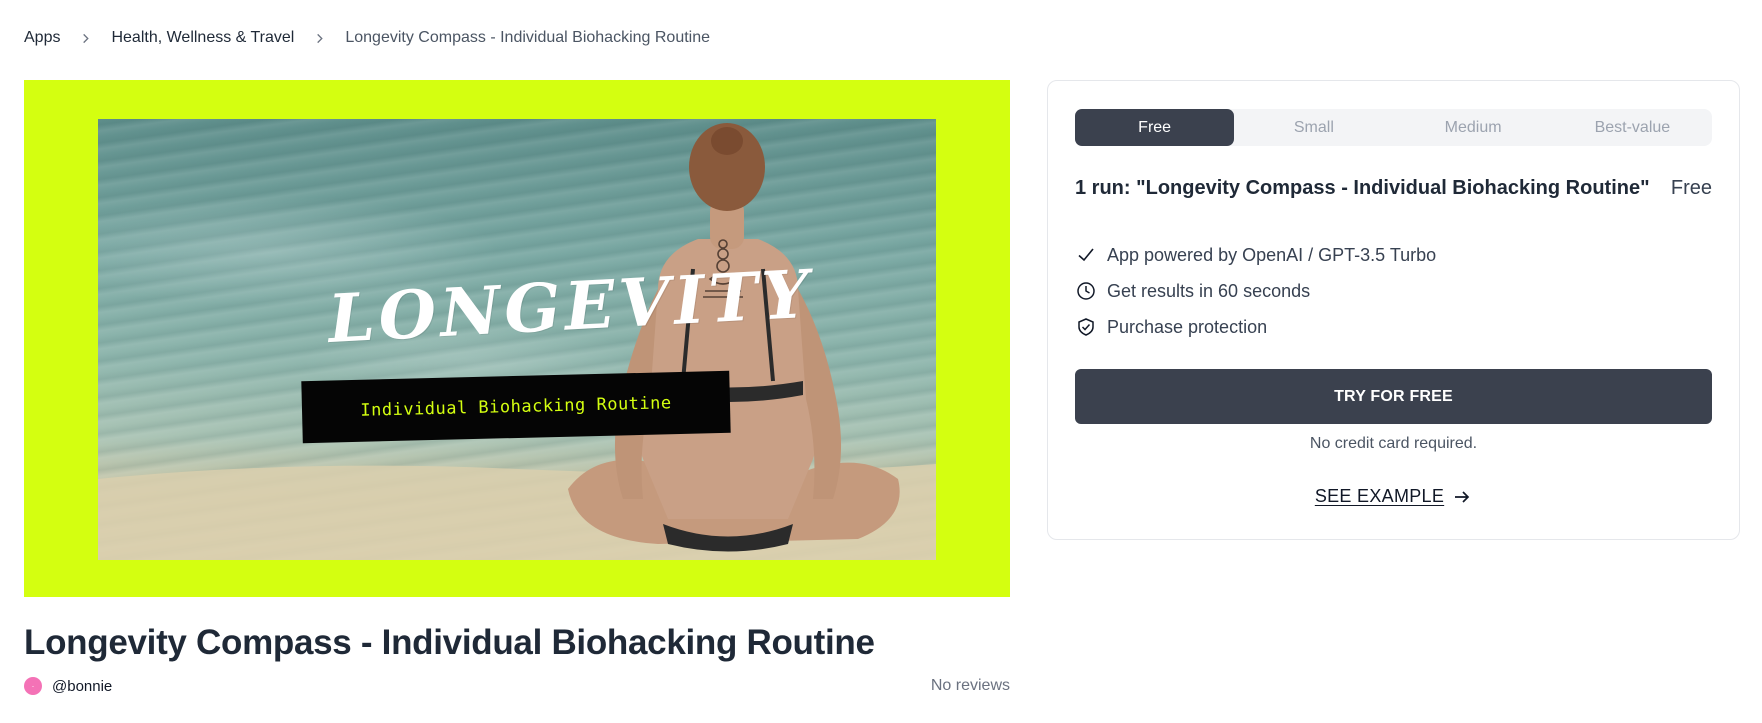 Image resolution: width=1762 pixels, height=723 pixels. I want to click on tier-medium: Medium, so click(1473, 127).